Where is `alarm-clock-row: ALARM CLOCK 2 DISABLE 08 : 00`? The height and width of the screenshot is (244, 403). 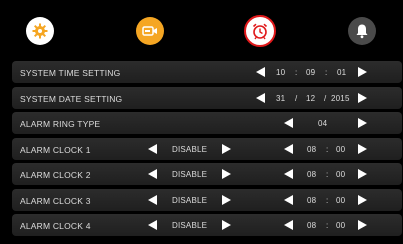
alarm-clock-row: ALARM CLOCK 2 DISABLE 08 : 00 is located at coordinates (207, 174).